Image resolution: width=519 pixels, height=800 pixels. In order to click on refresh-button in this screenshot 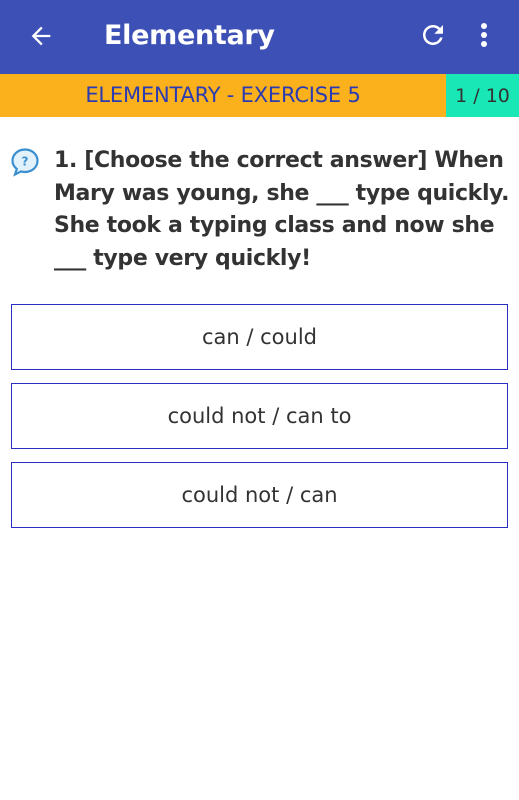, I will do `click(433, 35)`.